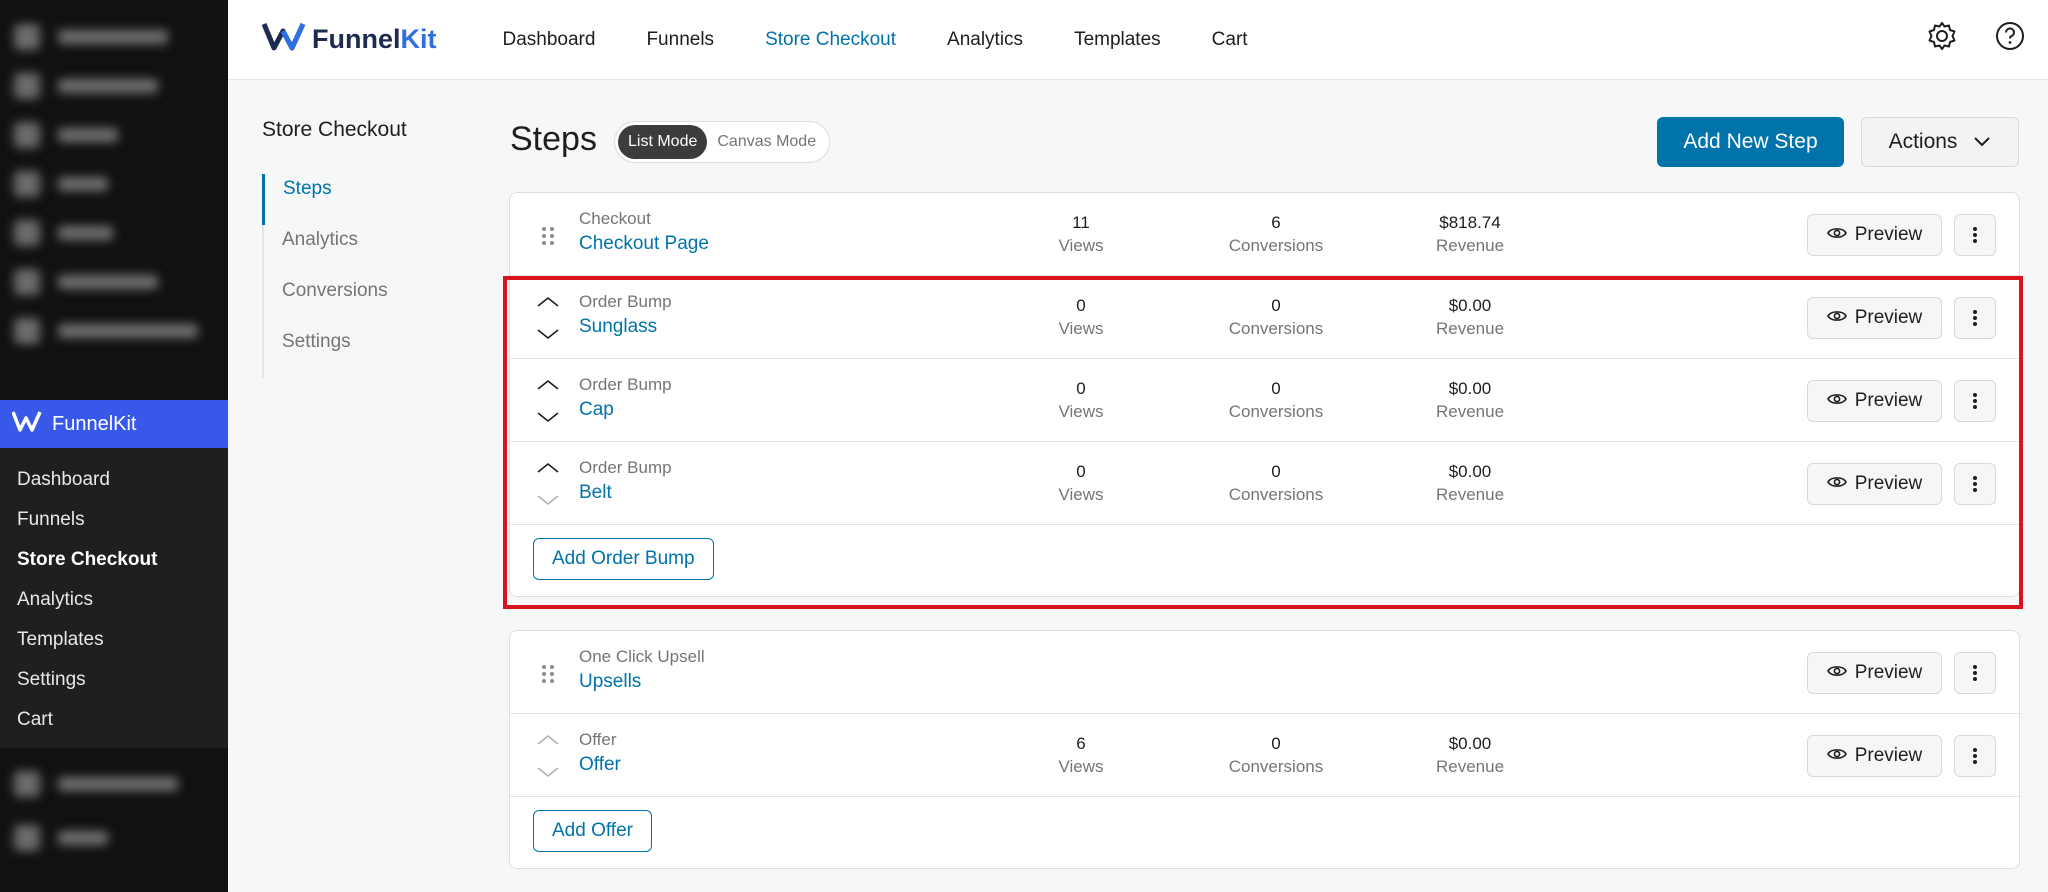 Image resolution: width=2048 pixels, height=892 pixels. What do you see at coordinates (114, 600) in the screenshot?
I see `sidebar-item-analytics: Analytics` at bounding box center [114, 600].